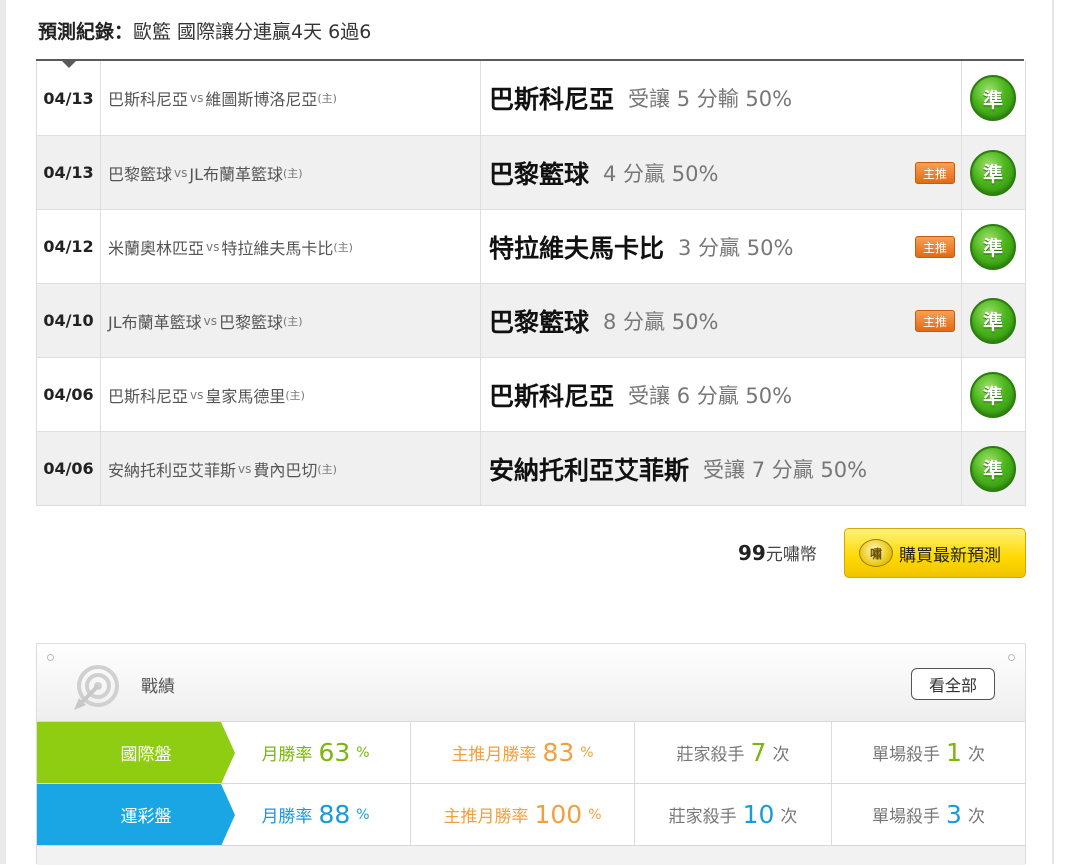 This screenshot has height=865, width=1080. I want to click on record-match: 巴黎籃球 vs JL布蘭革籃球 (主), so click(291, 172).